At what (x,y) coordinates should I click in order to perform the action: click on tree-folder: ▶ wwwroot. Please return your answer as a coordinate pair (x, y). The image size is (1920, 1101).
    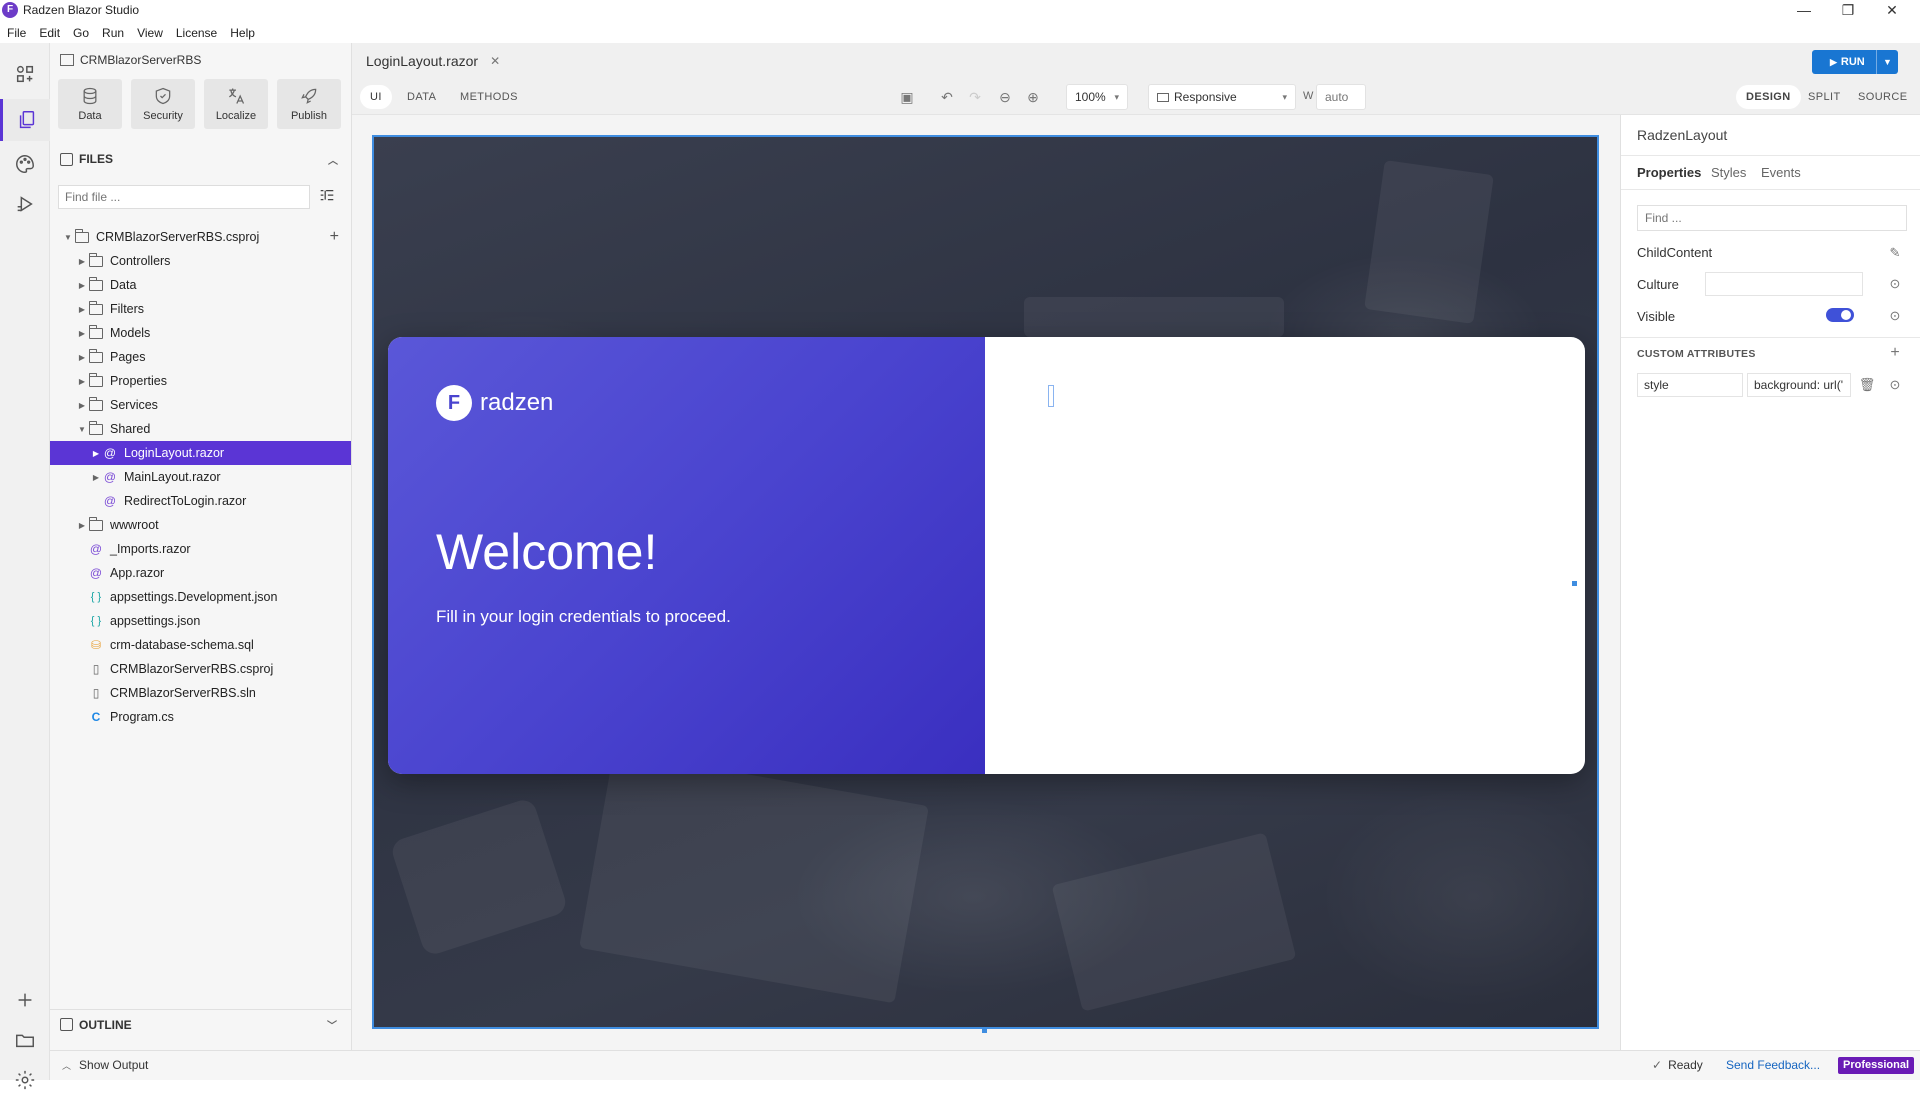
    Looking at the image, I should click on (200, 525).